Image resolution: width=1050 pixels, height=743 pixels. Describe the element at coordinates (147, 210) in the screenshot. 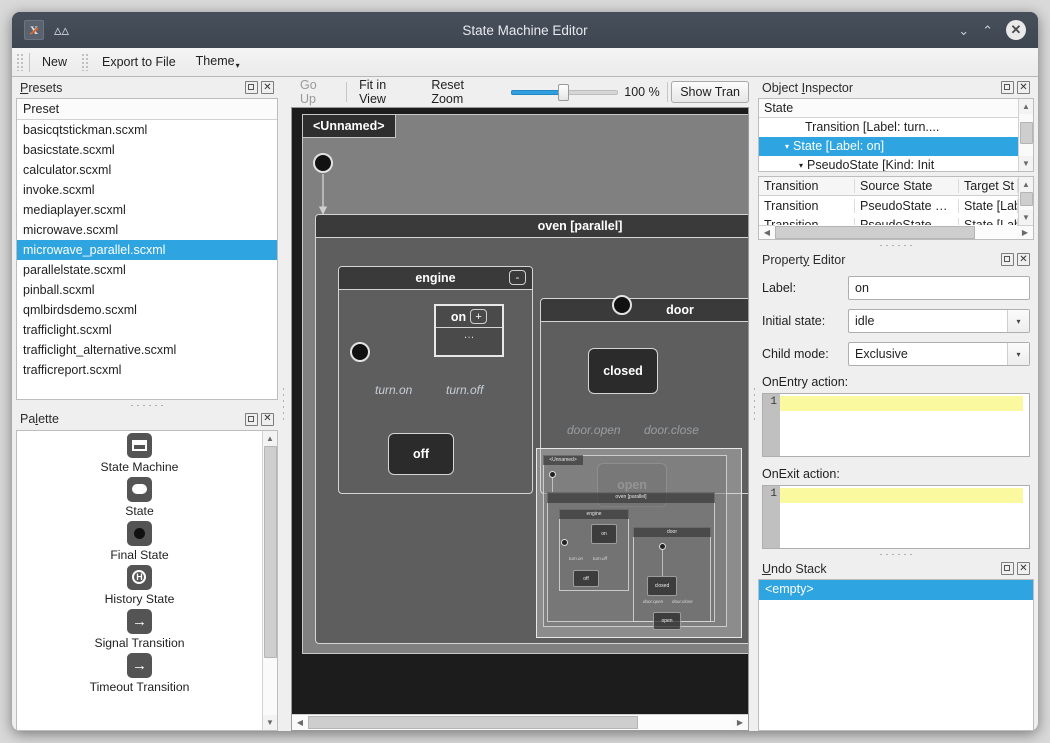

I see `list-item: mediaplayer.scxml` at that location.